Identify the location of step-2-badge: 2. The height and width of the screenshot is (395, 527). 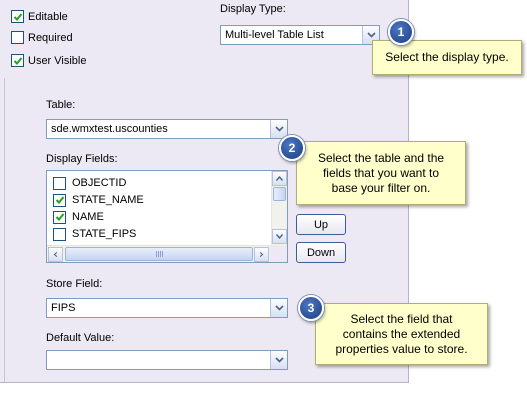
(292, 148).